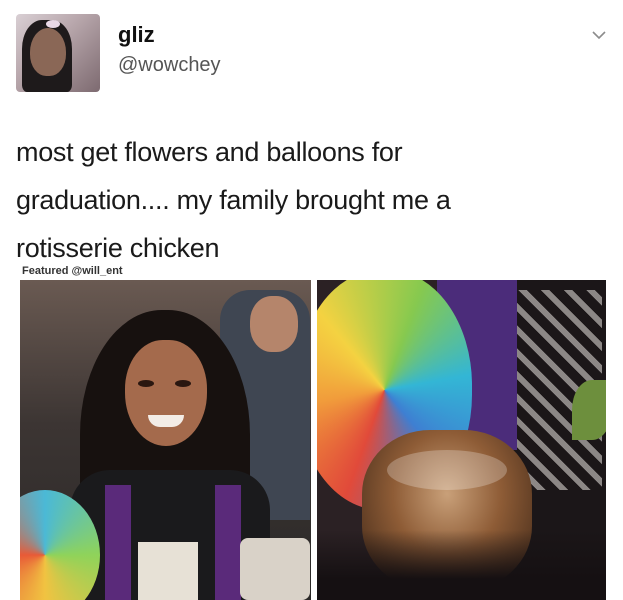 This screenshot has height=600, width=623. Describe the element at coordinates (599, 35) in the screenshot. I see `chevron-down-icon` at that location.